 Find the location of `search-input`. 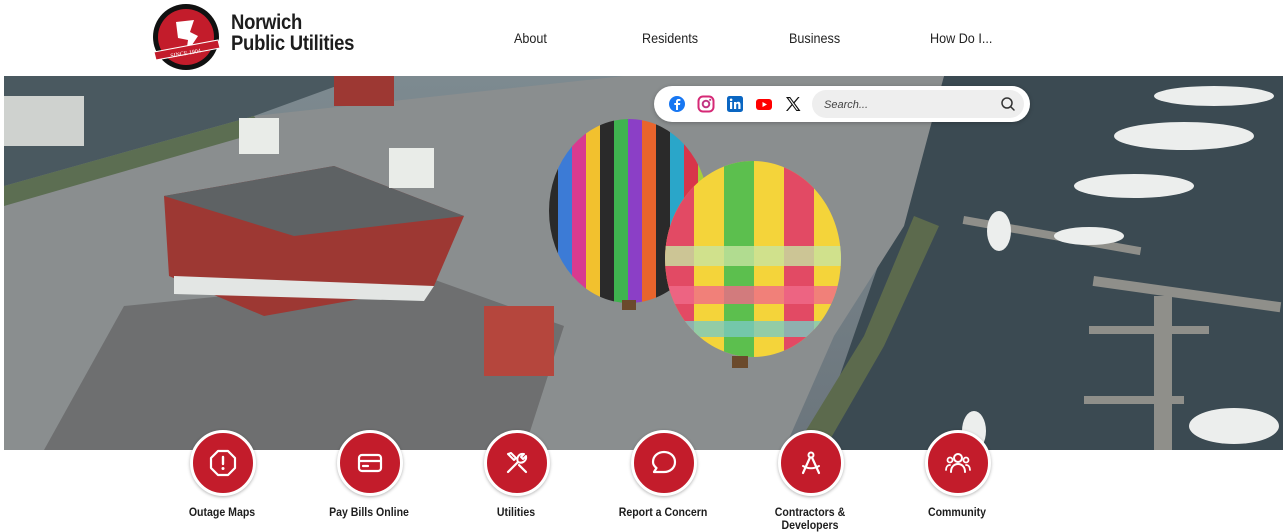

search-input is located at coordinates (909, 105).